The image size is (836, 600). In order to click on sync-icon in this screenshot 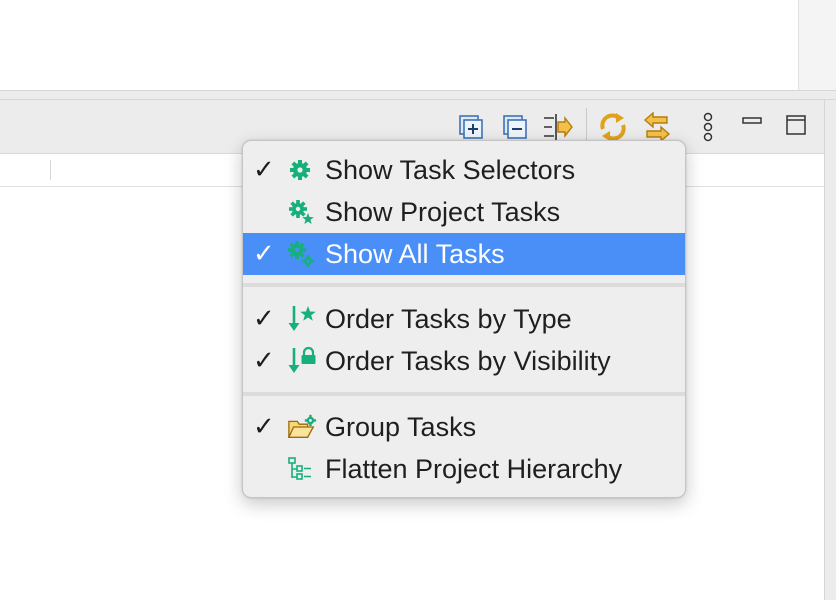, I will do `click(657, 127)`.